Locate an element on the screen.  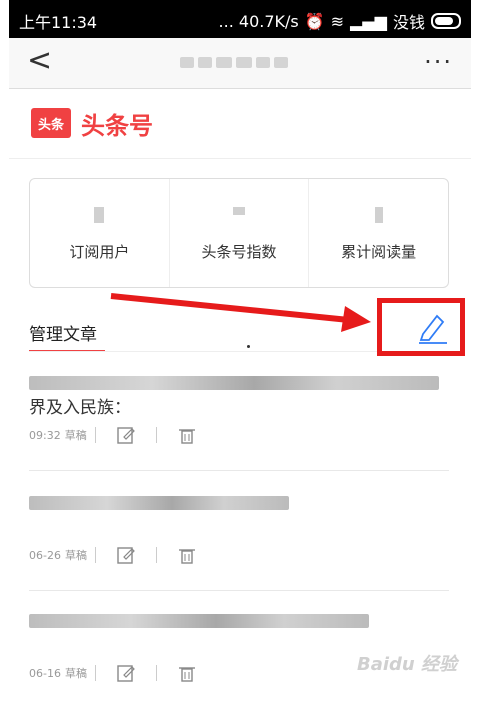
toutiao-logo-icon: 头条 is located at coordinates (51, 123).